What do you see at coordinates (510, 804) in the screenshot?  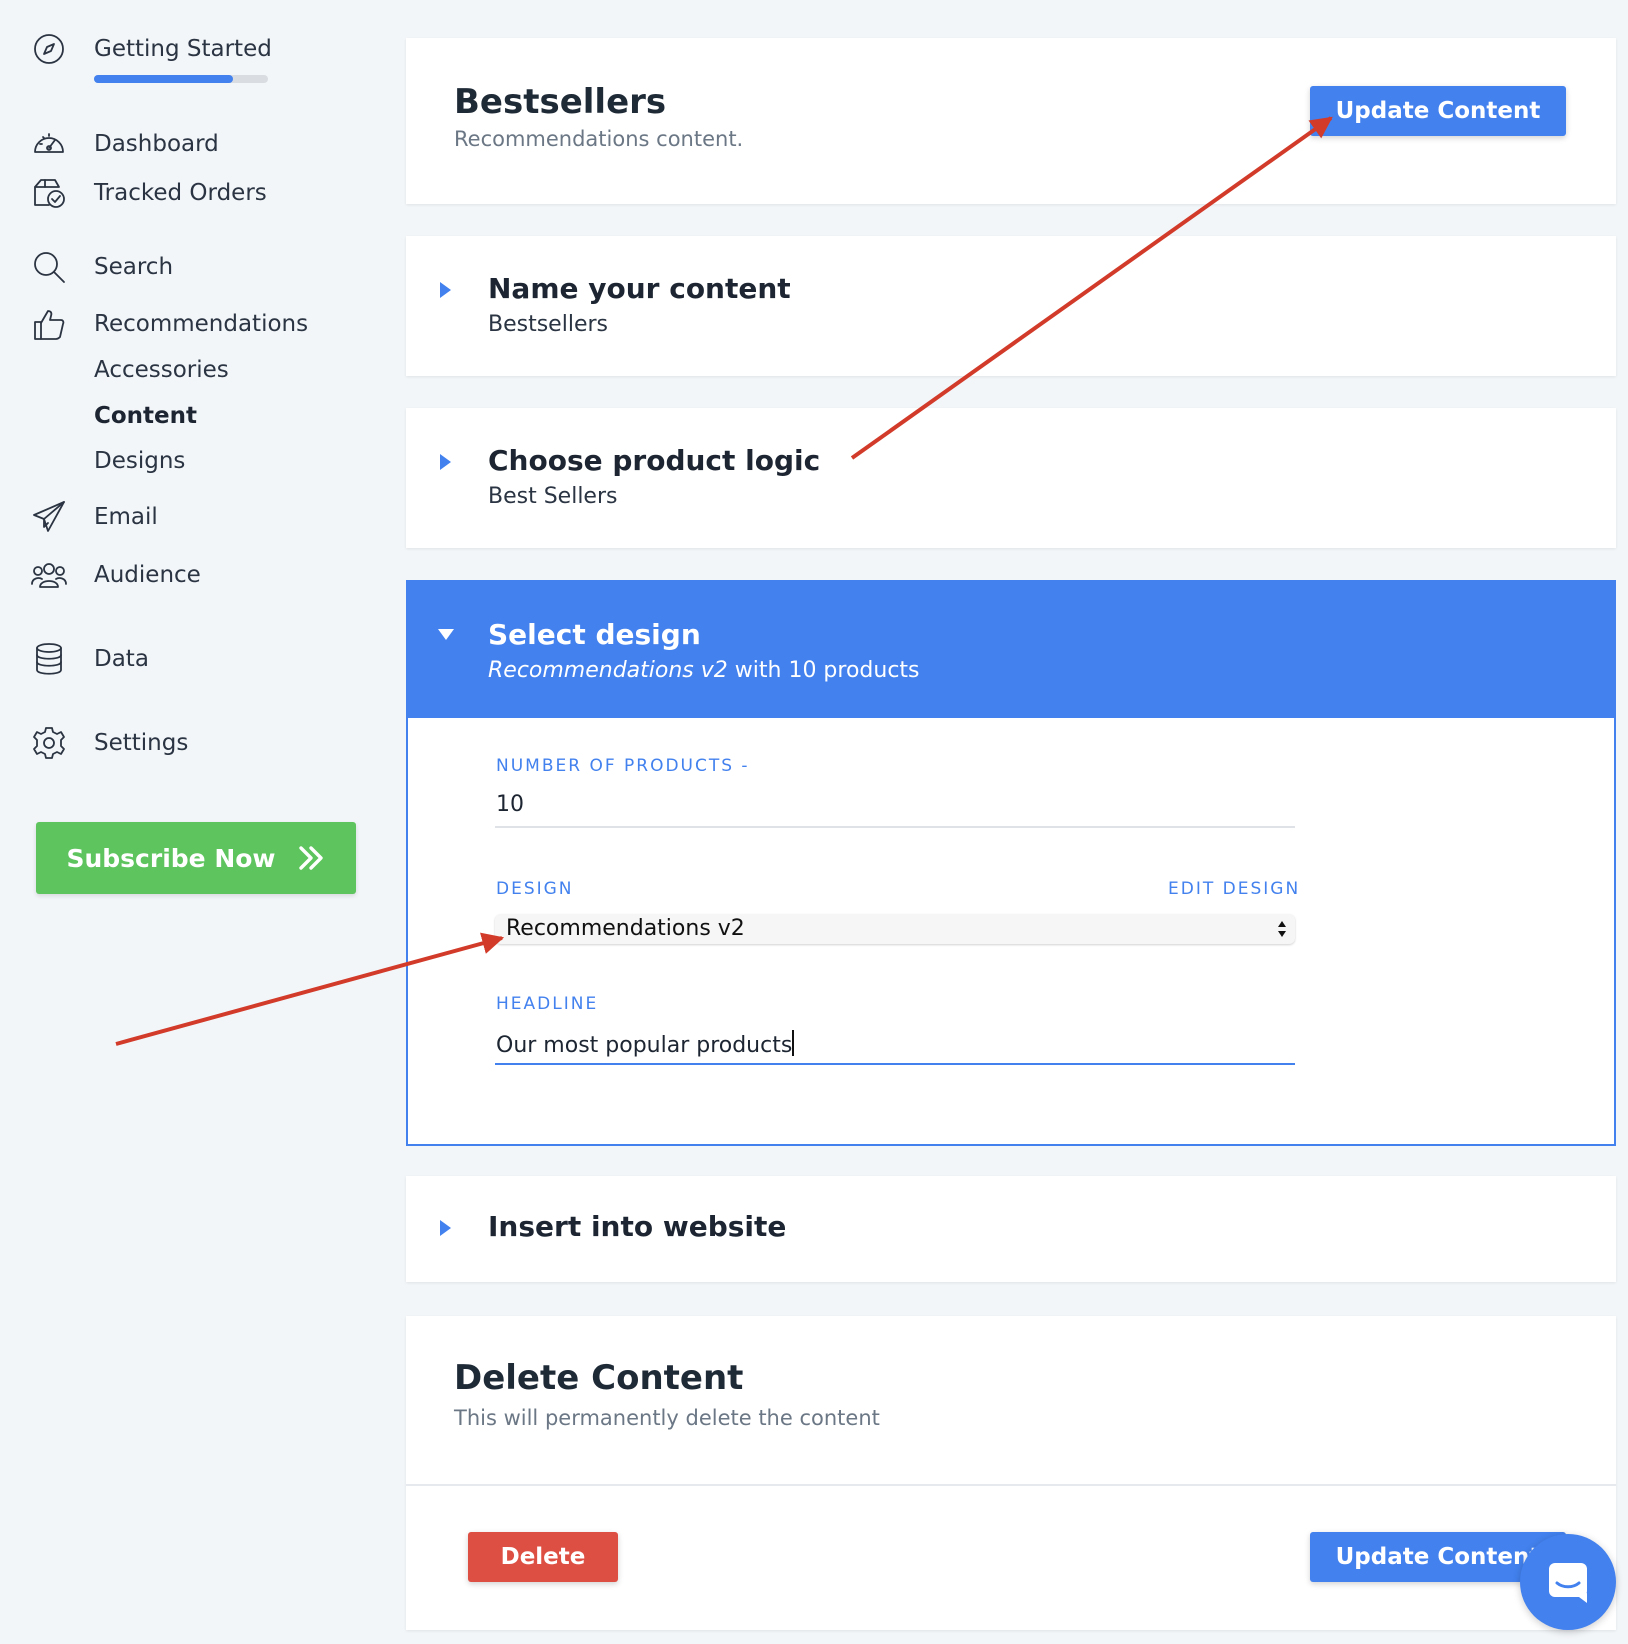 I see `number-of-products-input: 10` at bounding box center [510, 804].